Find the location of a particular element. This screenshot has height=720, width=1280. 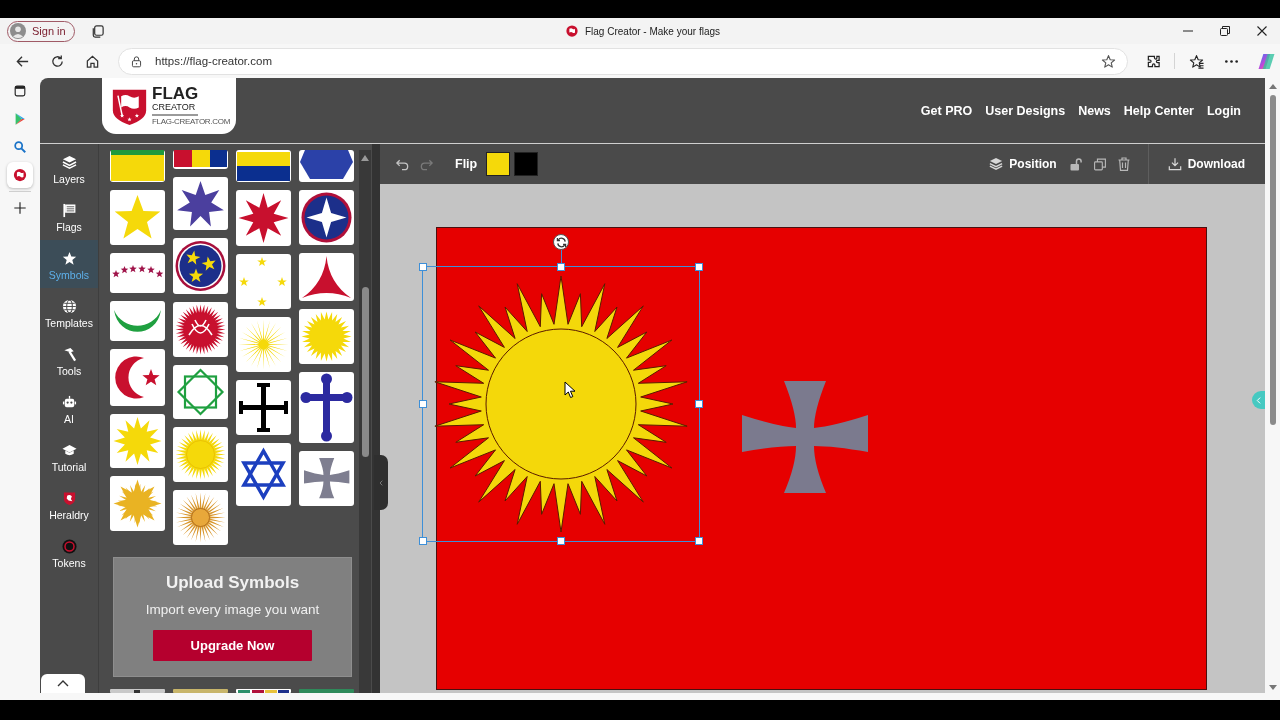

token-icon is located at coordinates (69, 546).